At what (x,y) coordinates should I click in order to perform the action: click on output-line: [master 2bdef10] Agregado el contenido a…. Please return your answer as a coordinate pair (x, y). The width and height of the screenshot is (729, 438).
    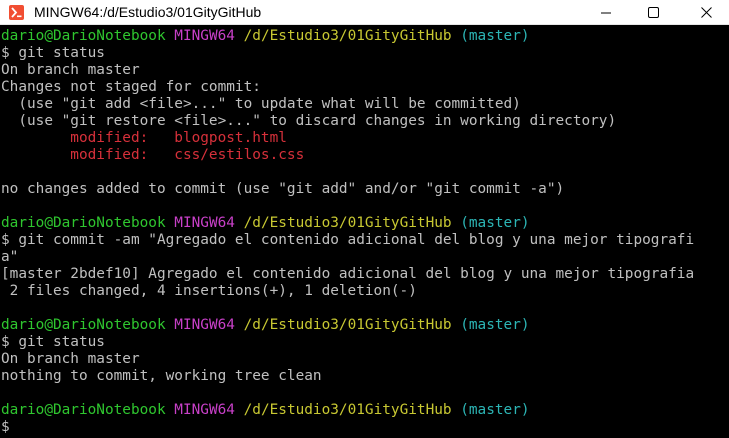
    Looking at the image, I should click on (348, 274).